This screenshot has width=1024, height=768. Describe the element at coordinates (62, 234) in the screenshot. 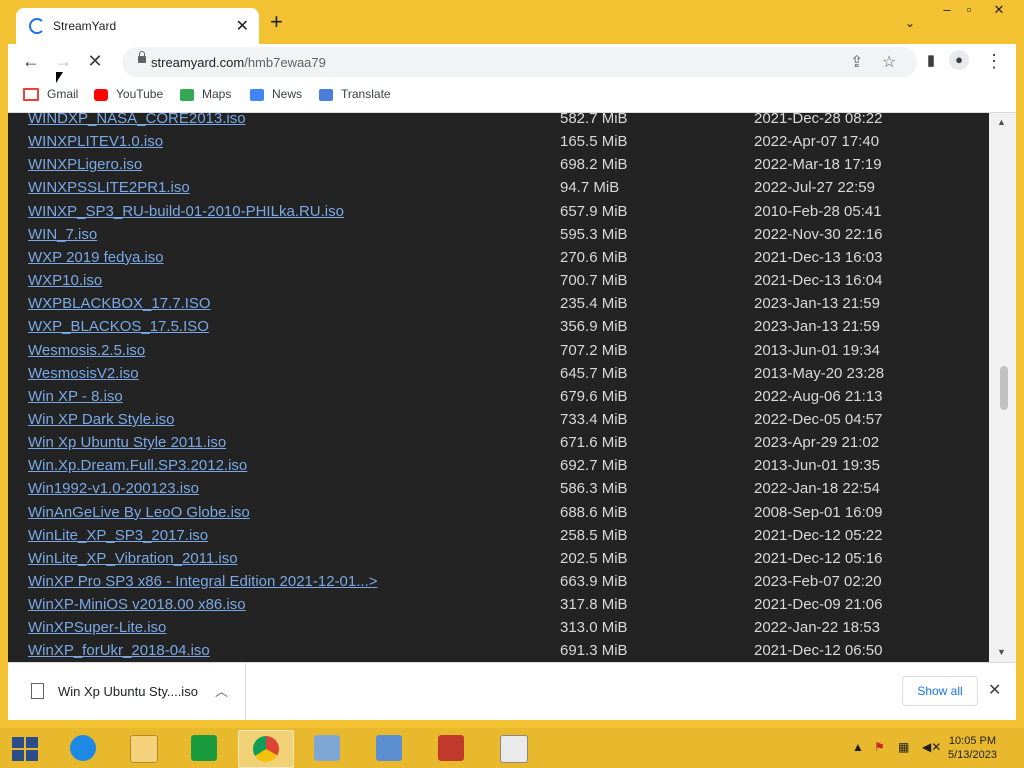

I see `file-link: WIN_7.iso` at that location.